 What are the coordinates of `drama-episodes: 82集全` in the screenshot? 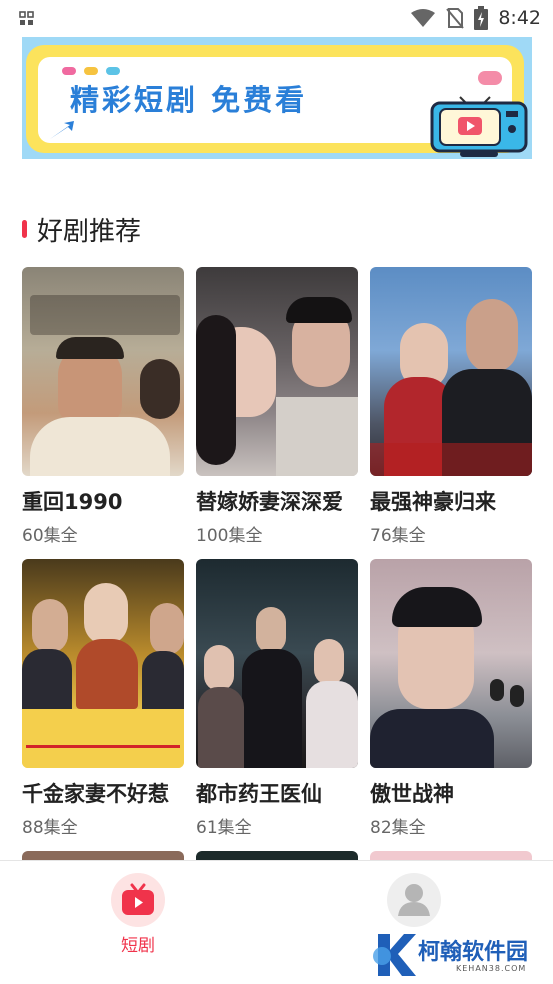 It's located at (398, 828).